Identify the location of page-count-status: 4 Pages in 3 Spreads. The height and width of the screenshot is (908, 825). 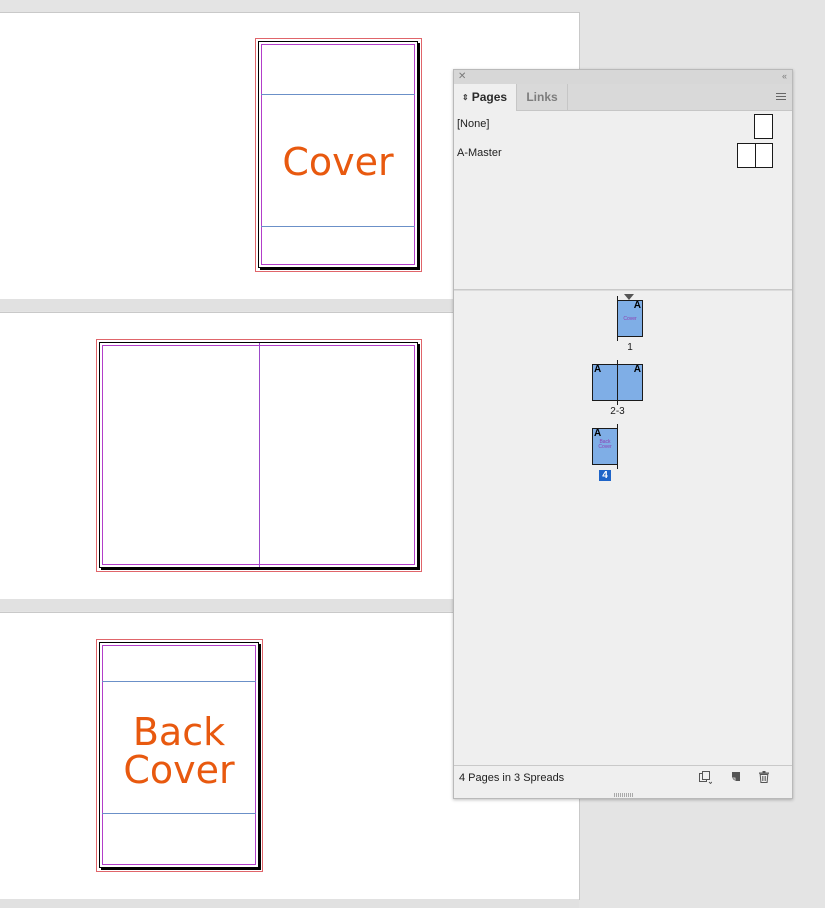
(512, 778).